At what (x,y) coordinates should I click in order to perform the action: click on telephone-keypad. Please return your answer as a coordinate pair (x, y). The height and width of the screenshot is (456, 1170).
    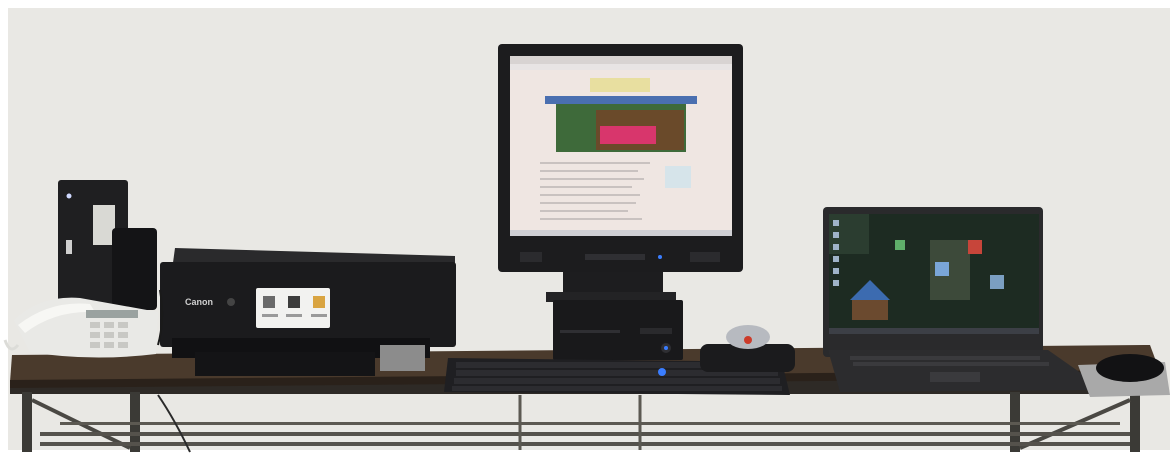
    Looking at the image, I should click on (109, 335).